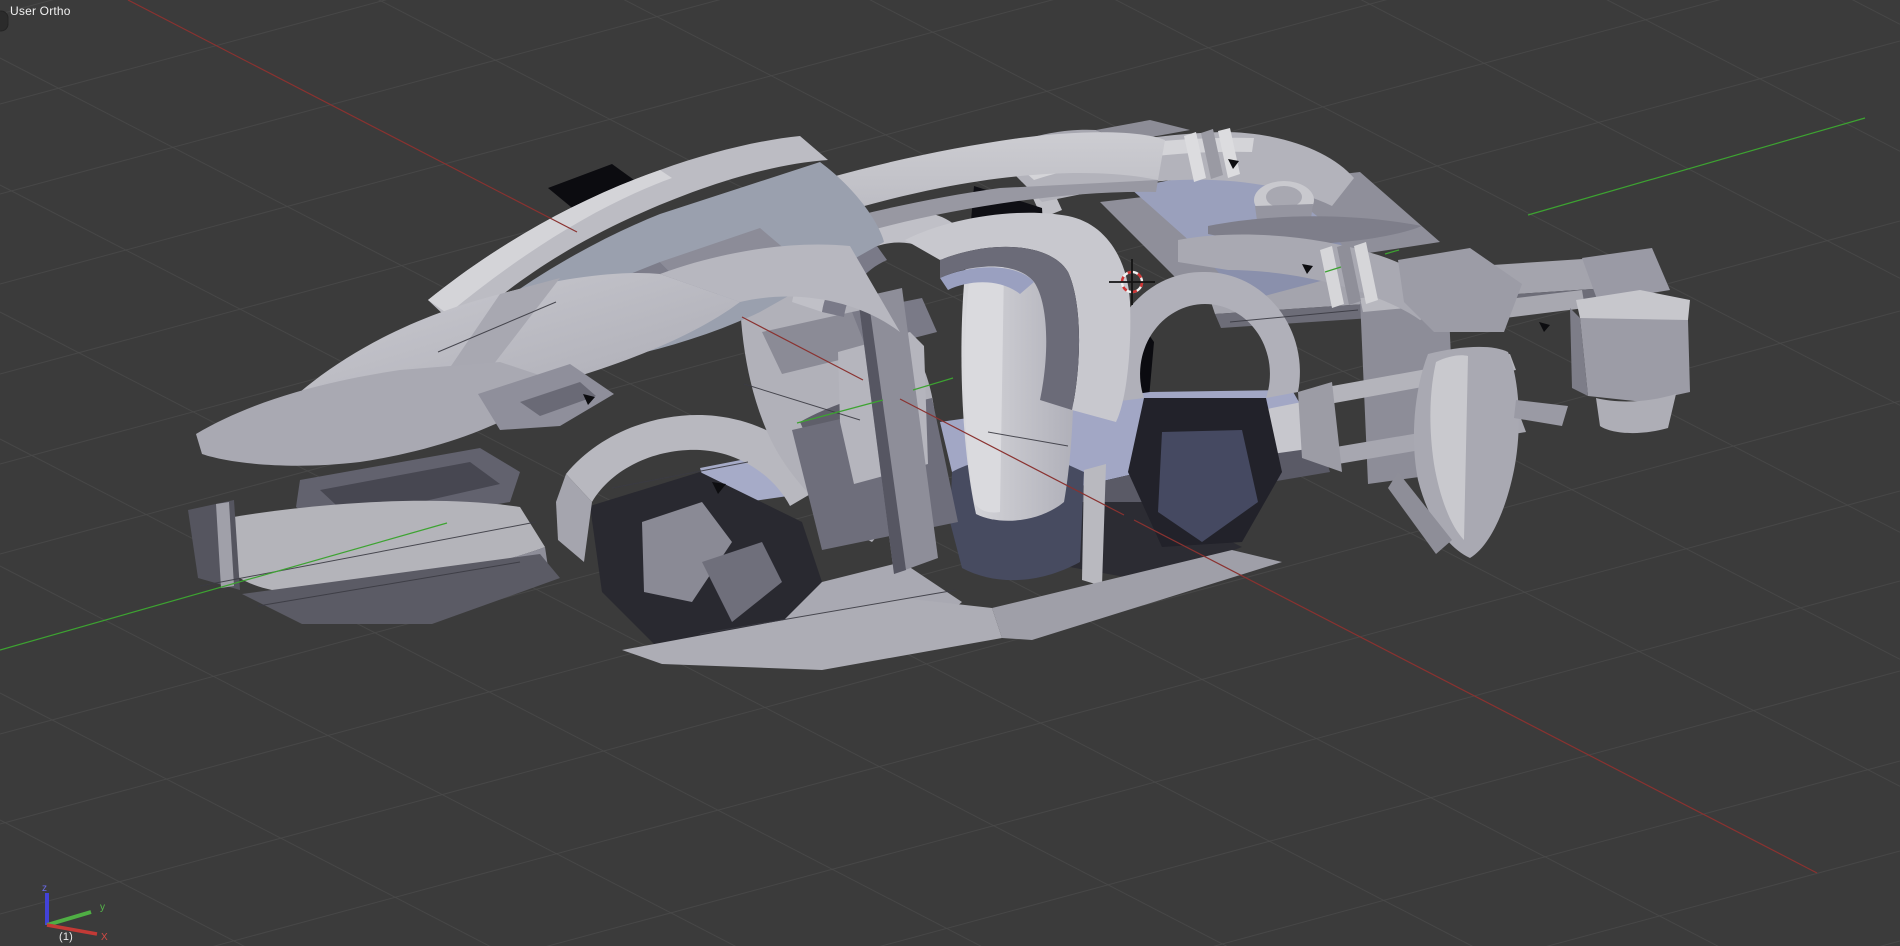 This screenshot has width=1900, height=946. I want to click on gizmo-z-label: z, so click(44, 888).